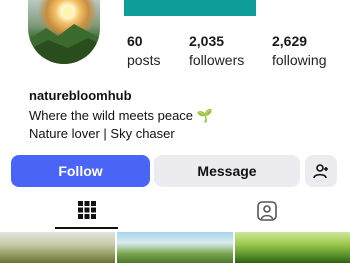 Image resolution: width=350 pixels, height=263 pixels. Describe the element at coordinates (207, 41) in the screenshot. I see `followers-count: 2,035` at that location.